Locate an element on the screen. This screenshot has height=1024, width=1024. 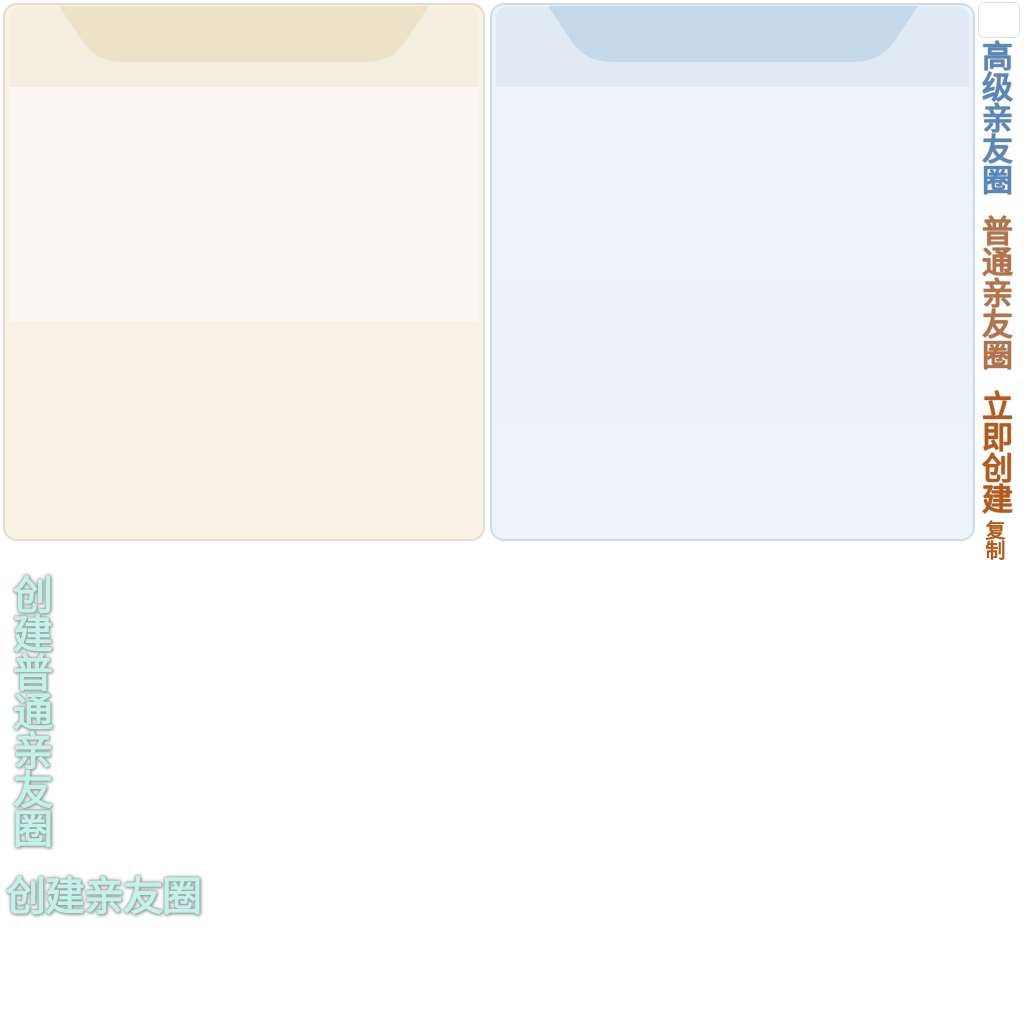
blank-slot is located at coordinates (999, 20).